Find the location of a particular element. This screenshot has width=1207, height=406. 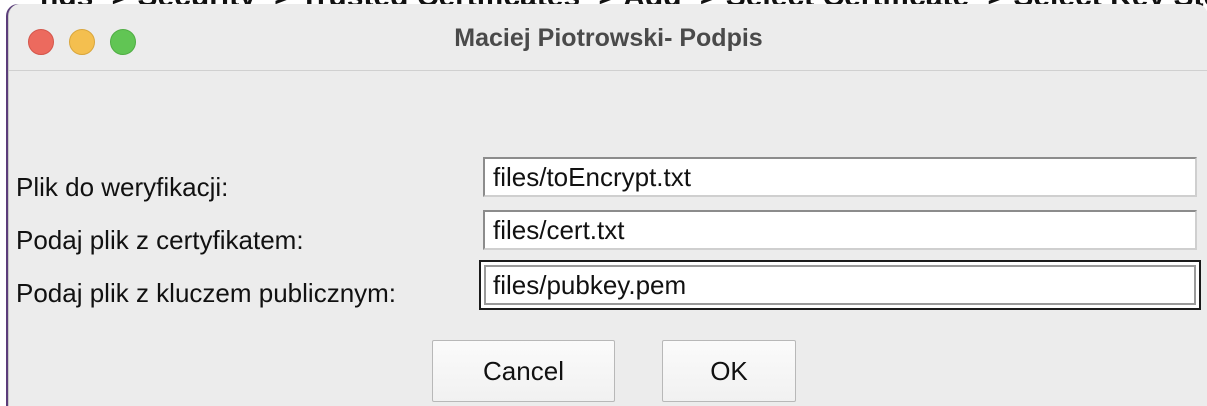

verify-file-label: Plik do weryfikacji: is located at coordinates (122, 187).